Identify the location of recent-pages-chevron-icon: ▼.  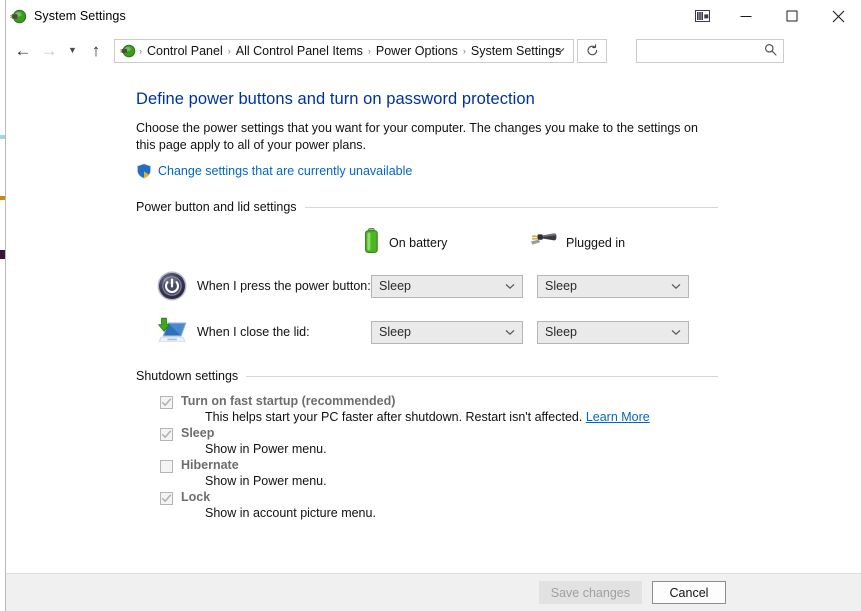
(72, 51).